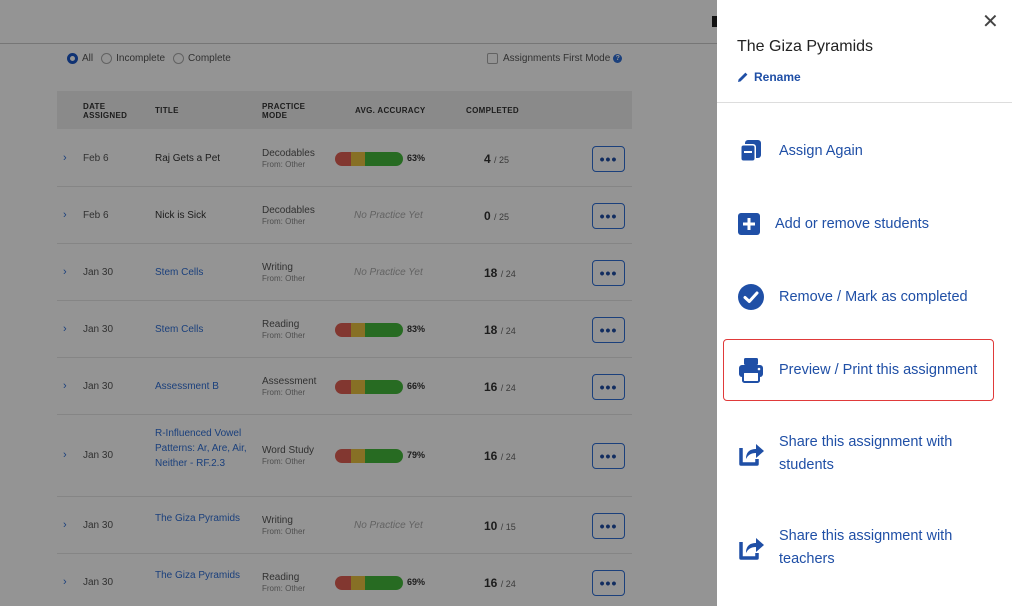 The height and width of the screenshot is (606, 1012). What do you see at coordinates (751, 151) in the screenshot?
I see `copy-icon` at bounding box center [751, 151].